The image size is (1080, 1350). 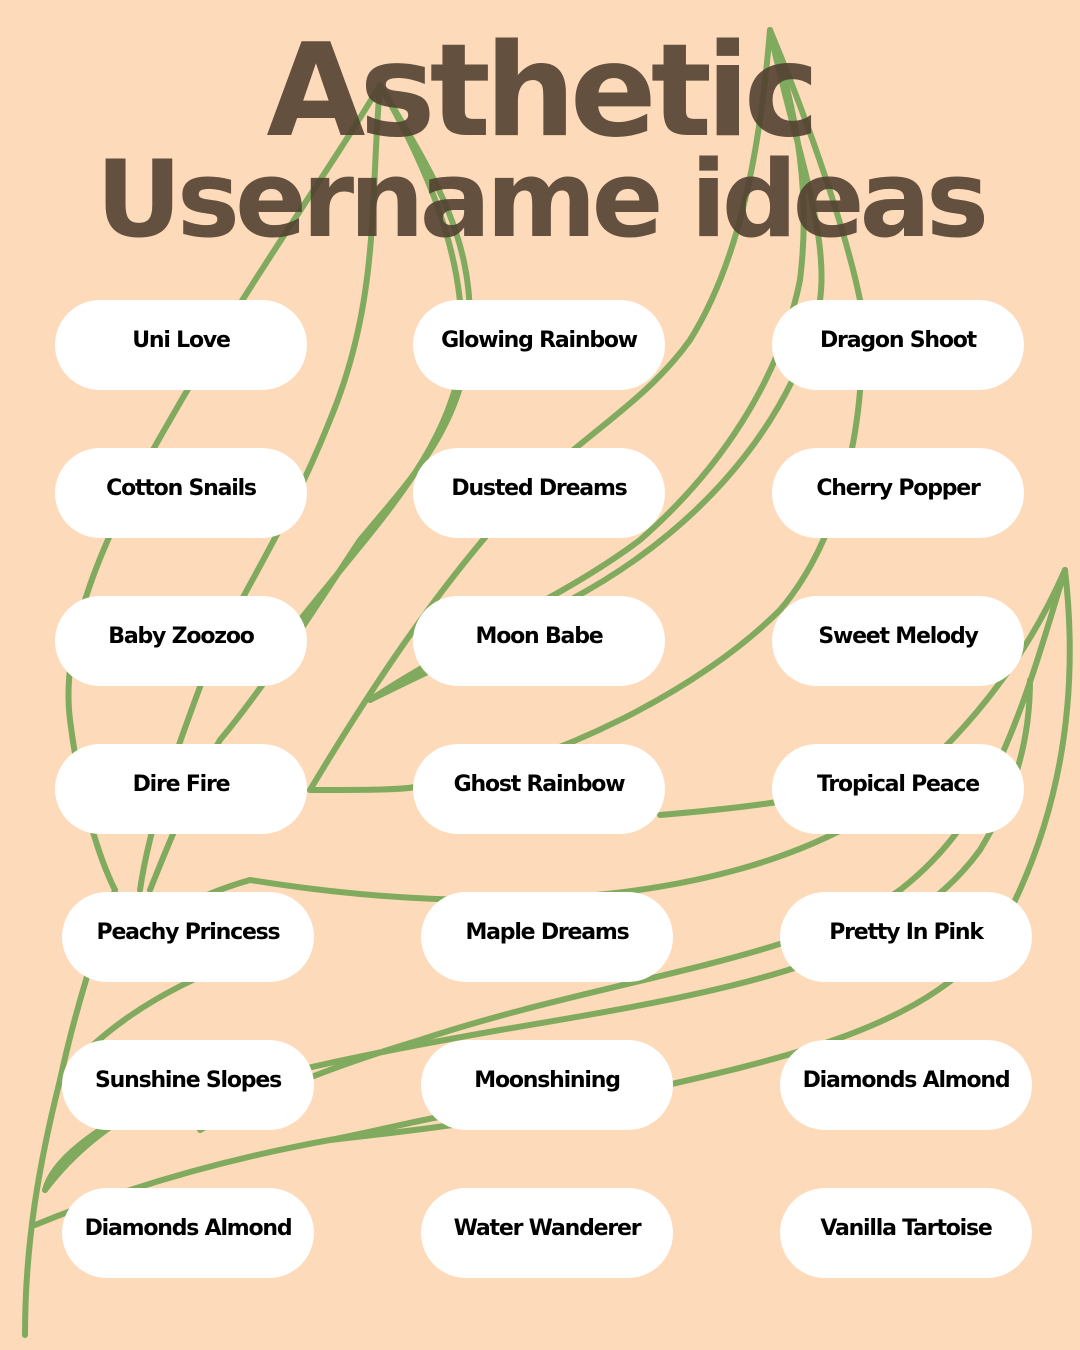 I want to click on username-label: Water Wanderer, so click(x=547, y=1228).